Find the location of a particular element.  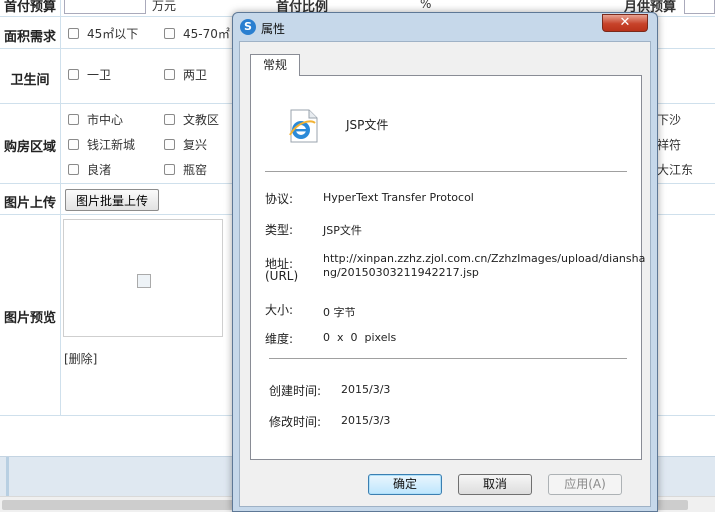

down-payment-label: 首付预算 is located at coordinates (29, 7).